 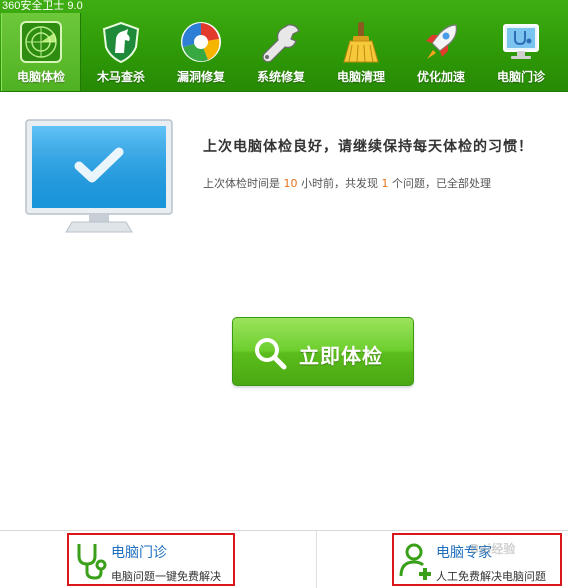 I want to click on status-suffix: 个问题，已全部处理, so click(x=441, y=183).